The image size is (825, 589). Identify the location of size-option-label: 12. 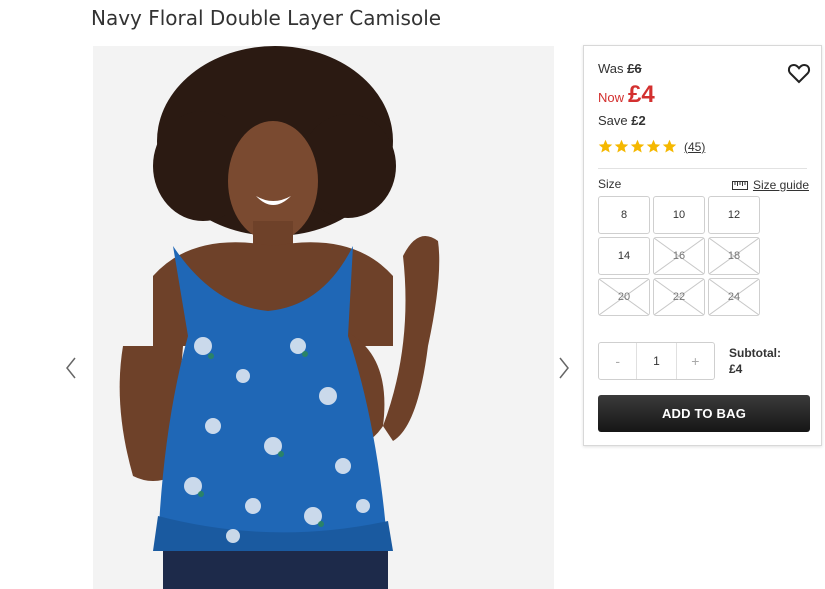
(734, 215).